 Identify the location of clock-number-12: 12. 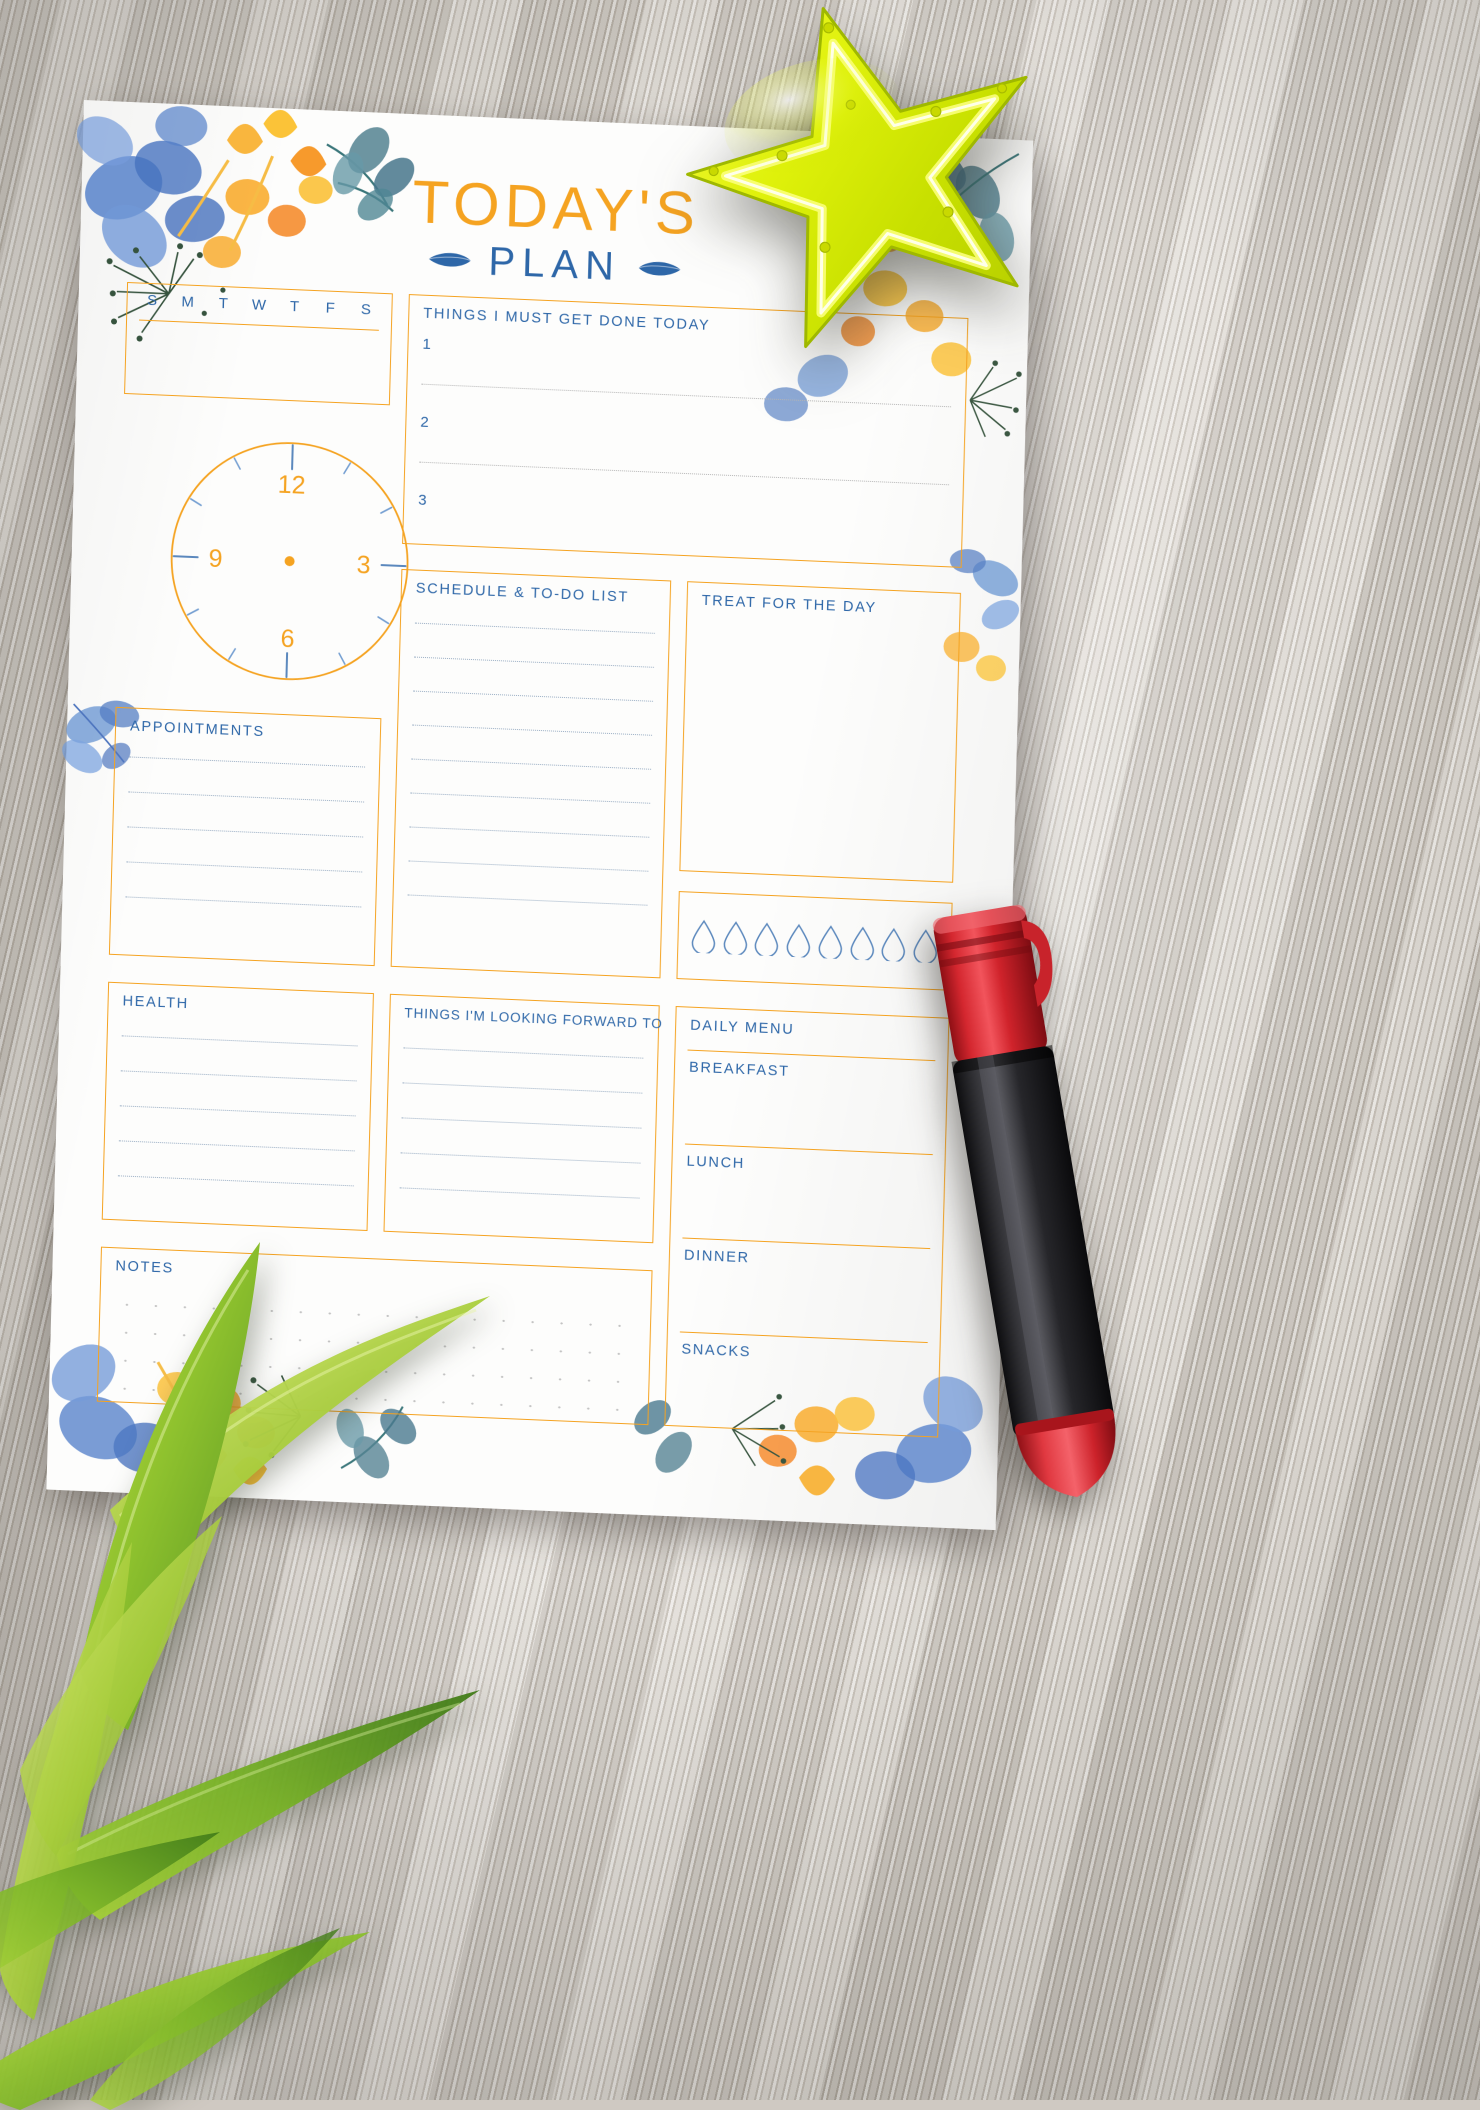
(291, 485).